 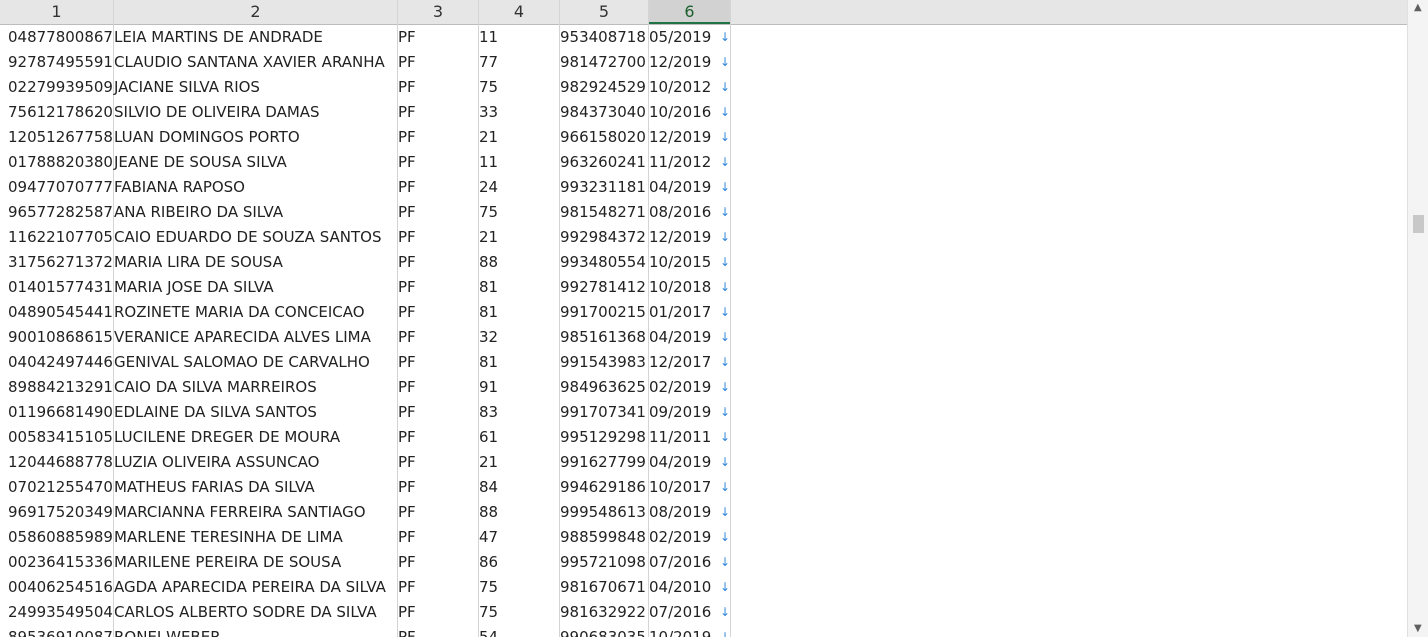 I want to click on table-cell-c4: 83, so click(x=518, y=412).